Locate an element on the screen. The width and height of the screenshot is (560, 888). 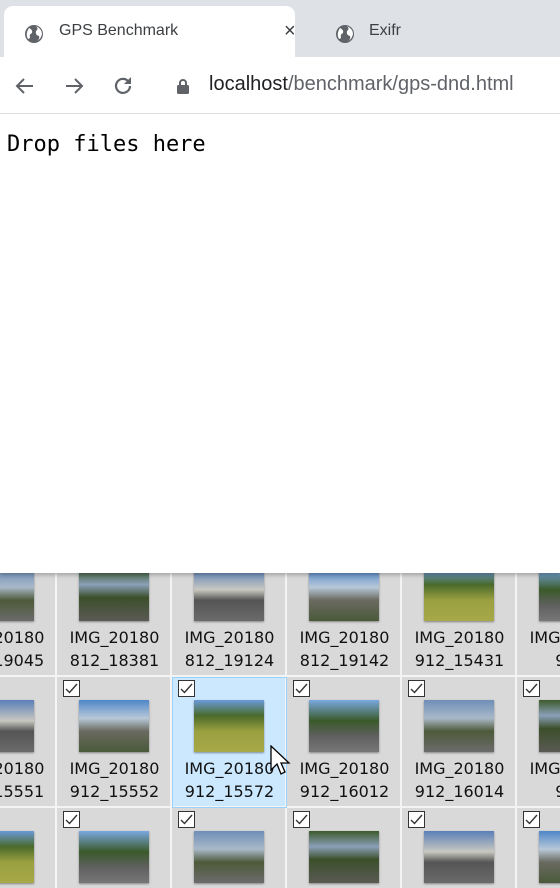
browser-toolbar: localhost/benchmark/gps-dnd.html is located at coordinates (280, 85).